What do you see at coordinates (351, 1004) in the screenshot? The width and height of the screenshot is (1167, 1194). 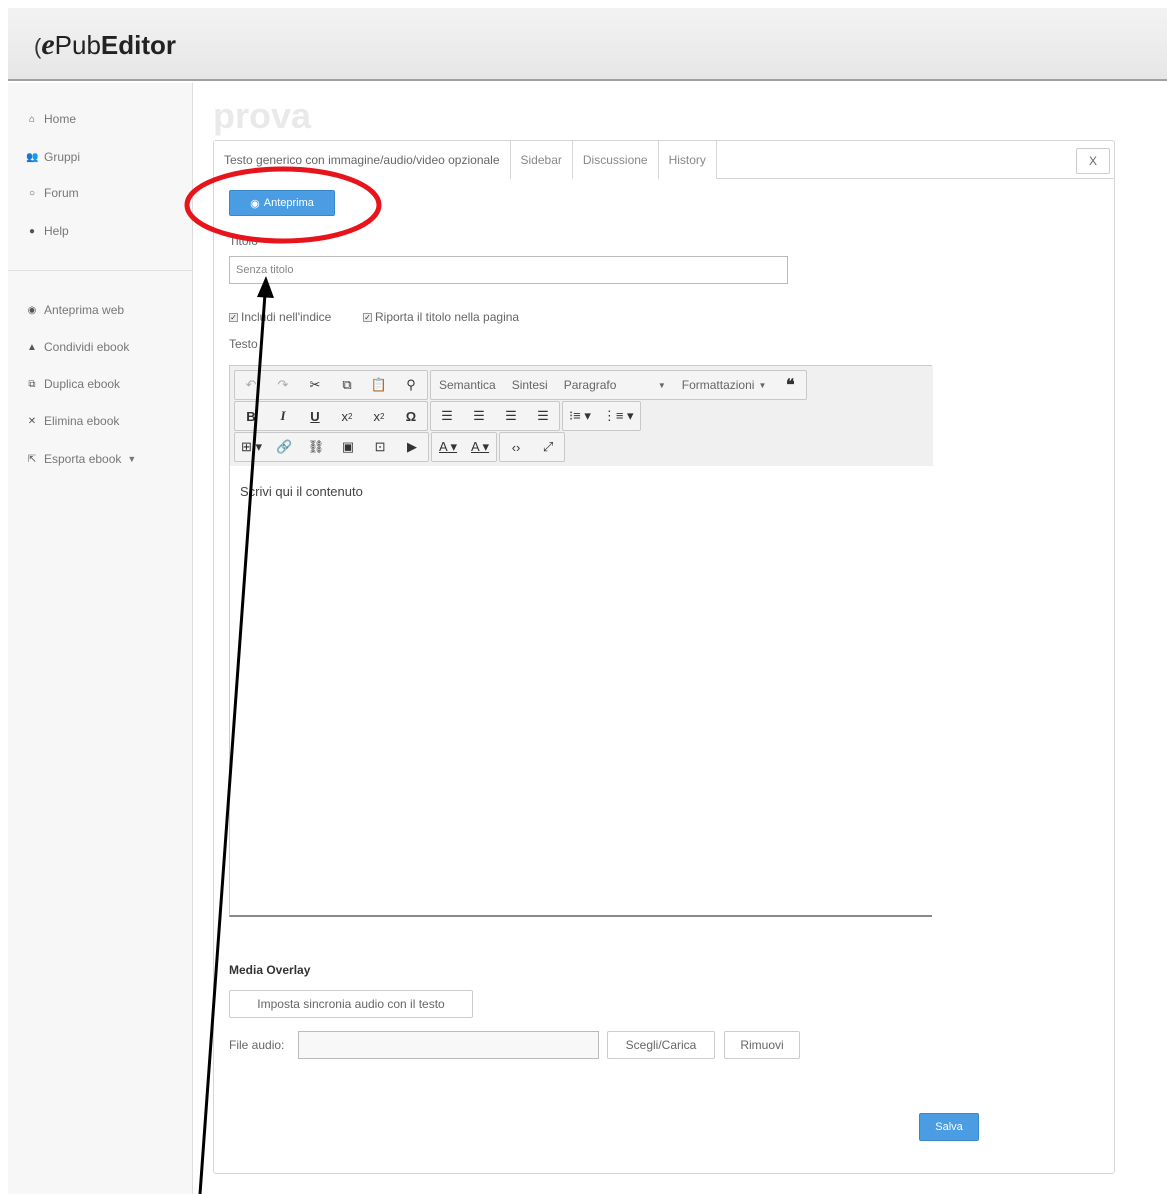 I see `sync-audio-button: Imposta sincronia audio con il testo` at bounding box center [351, 1004].